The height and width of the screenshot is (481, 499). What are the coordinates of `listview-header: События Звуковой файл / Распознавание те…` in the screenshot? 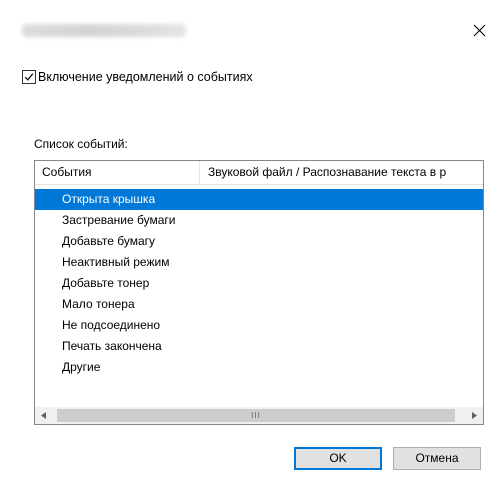 It's located at (259, 173).